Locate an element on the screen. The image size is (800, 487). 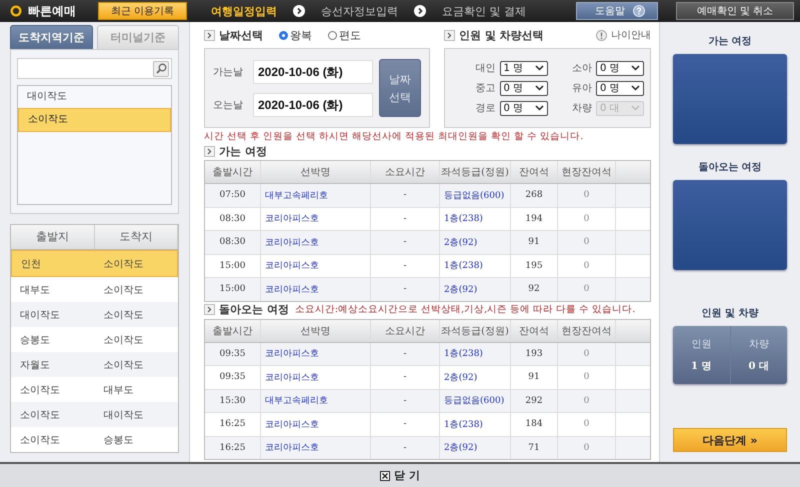
table-cell-text: 대부도 is located at coordinates (118, 390).